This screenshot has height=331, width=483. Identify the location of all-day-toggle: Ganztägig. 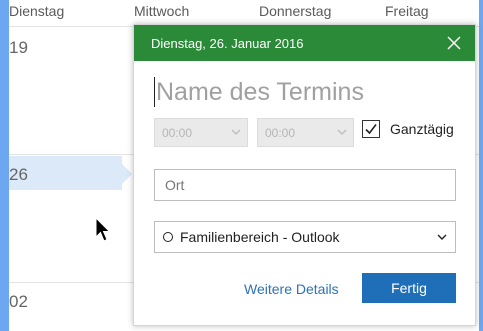
(408, 129).